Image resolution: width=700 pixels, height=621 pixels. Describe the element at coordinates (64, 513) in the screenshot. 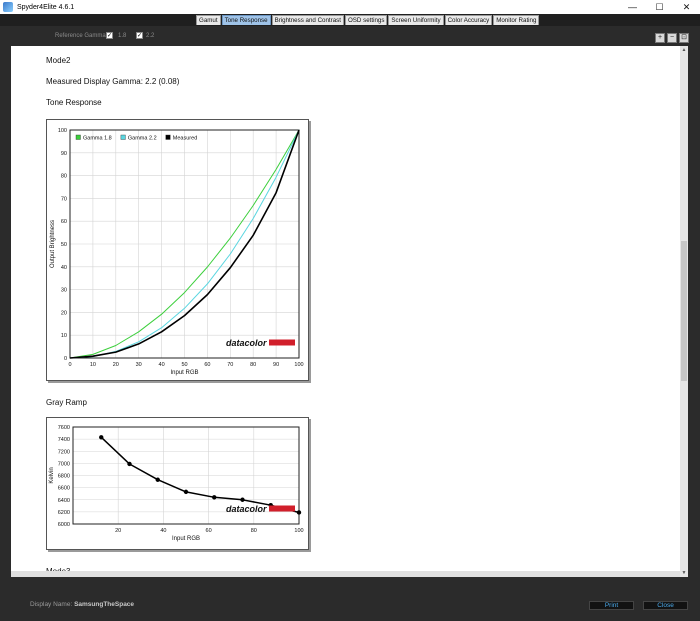

I see `y-tick-label: 6200` at that location.